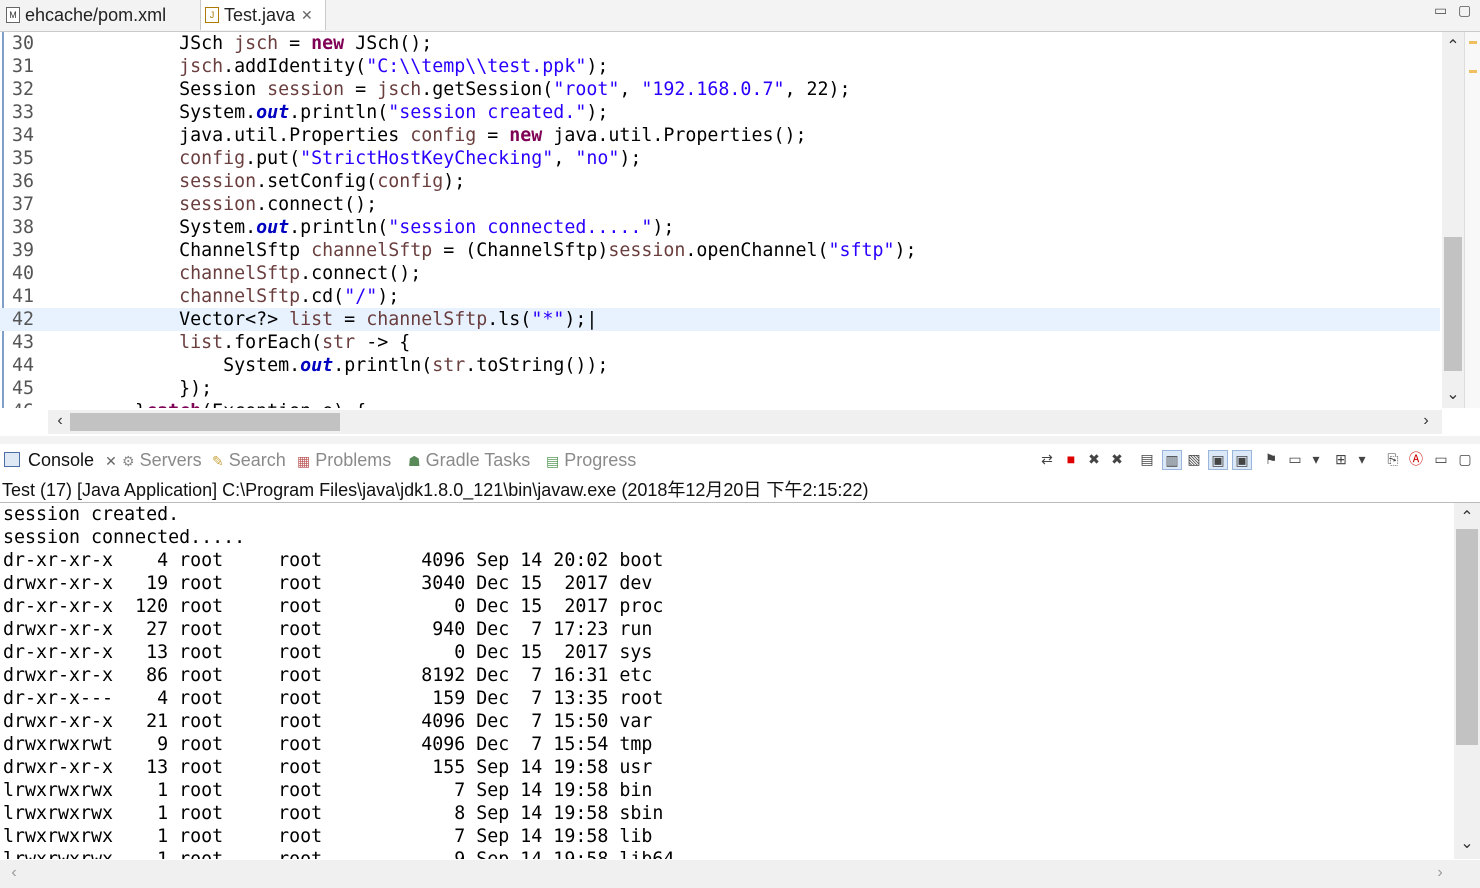 The height and width of the screenshot is (888, 1480). I want to click on tab-label: Problems, so click(353, 460).